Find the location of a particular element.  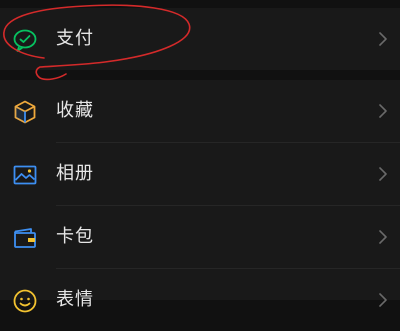

favorites-cube-icon is located at coordinates (25, 112).